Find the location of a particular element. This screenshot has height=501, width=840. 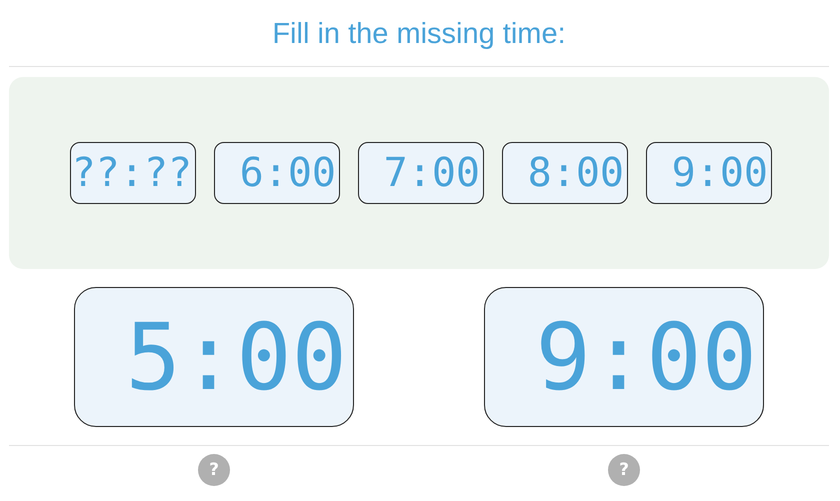

time-option: ??:?? is located at coordinates (133, 173).